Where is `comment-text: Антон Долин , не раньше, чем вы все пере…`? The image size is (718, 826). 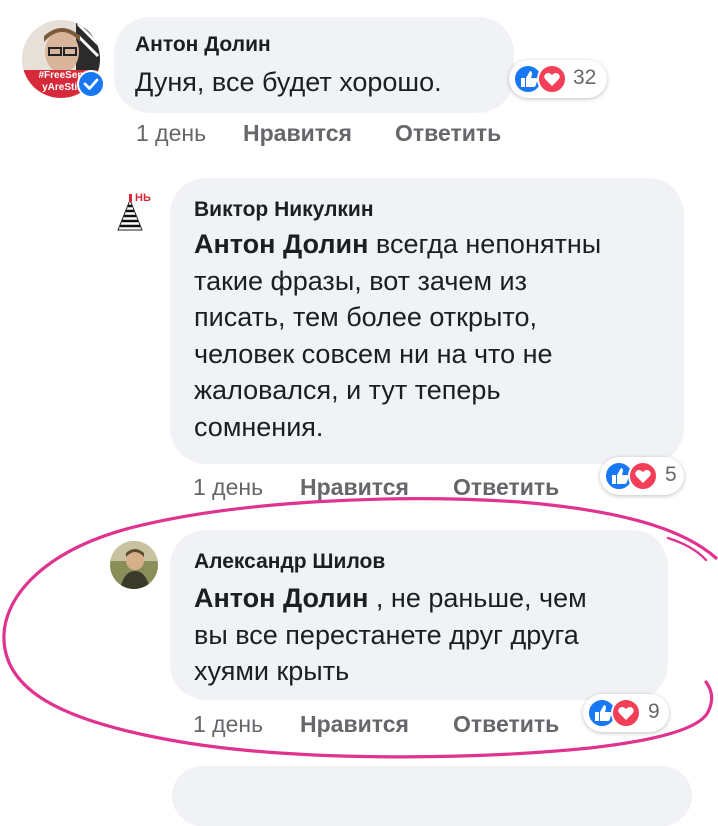
comment-text: Антон Долин , не раньше, чем вы все пере… is located at coordinates (390, 634).